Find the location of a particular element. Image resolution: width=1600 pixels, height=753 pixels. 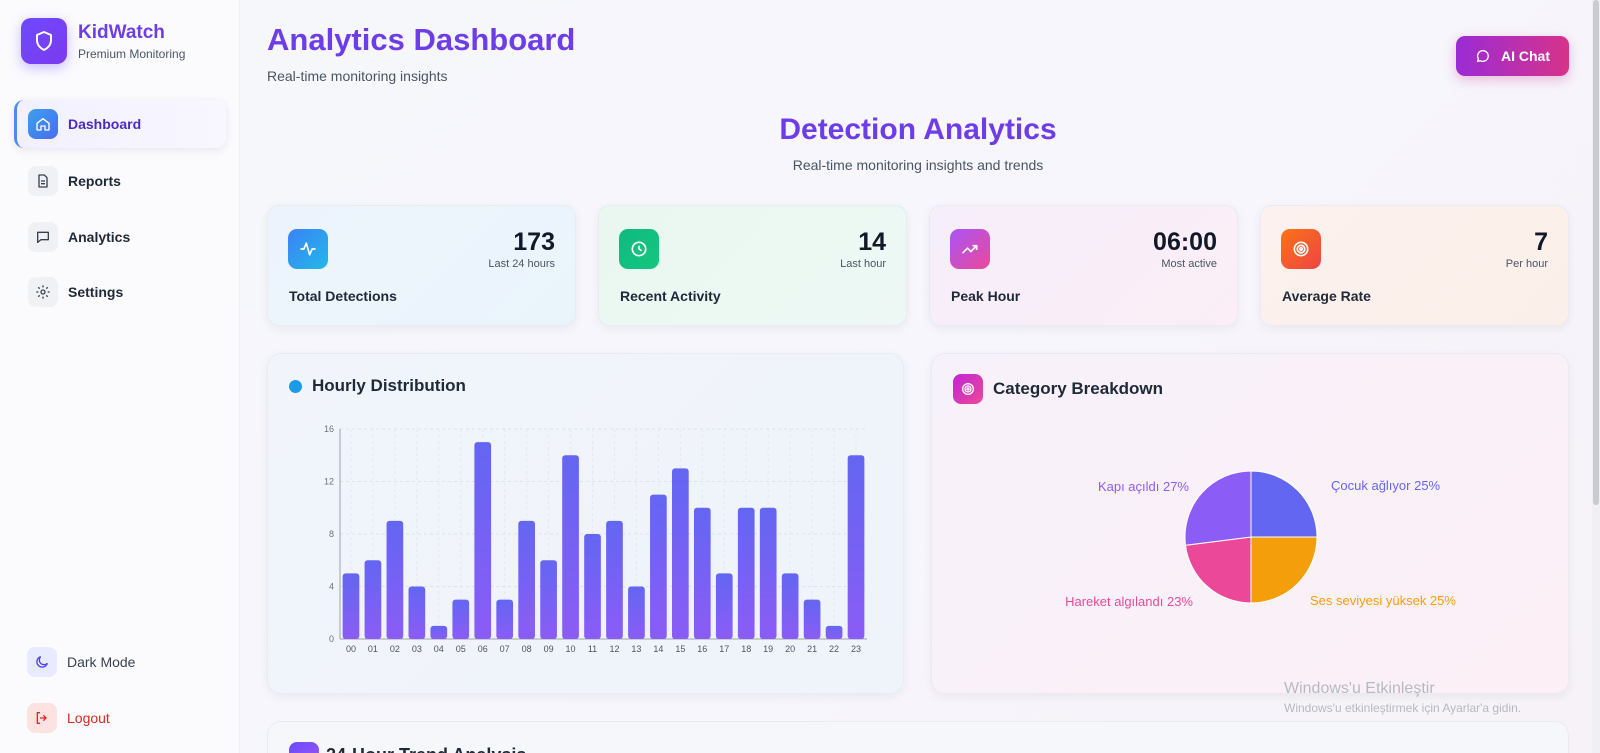

scrollbar is located at coordinates (1596, 376).